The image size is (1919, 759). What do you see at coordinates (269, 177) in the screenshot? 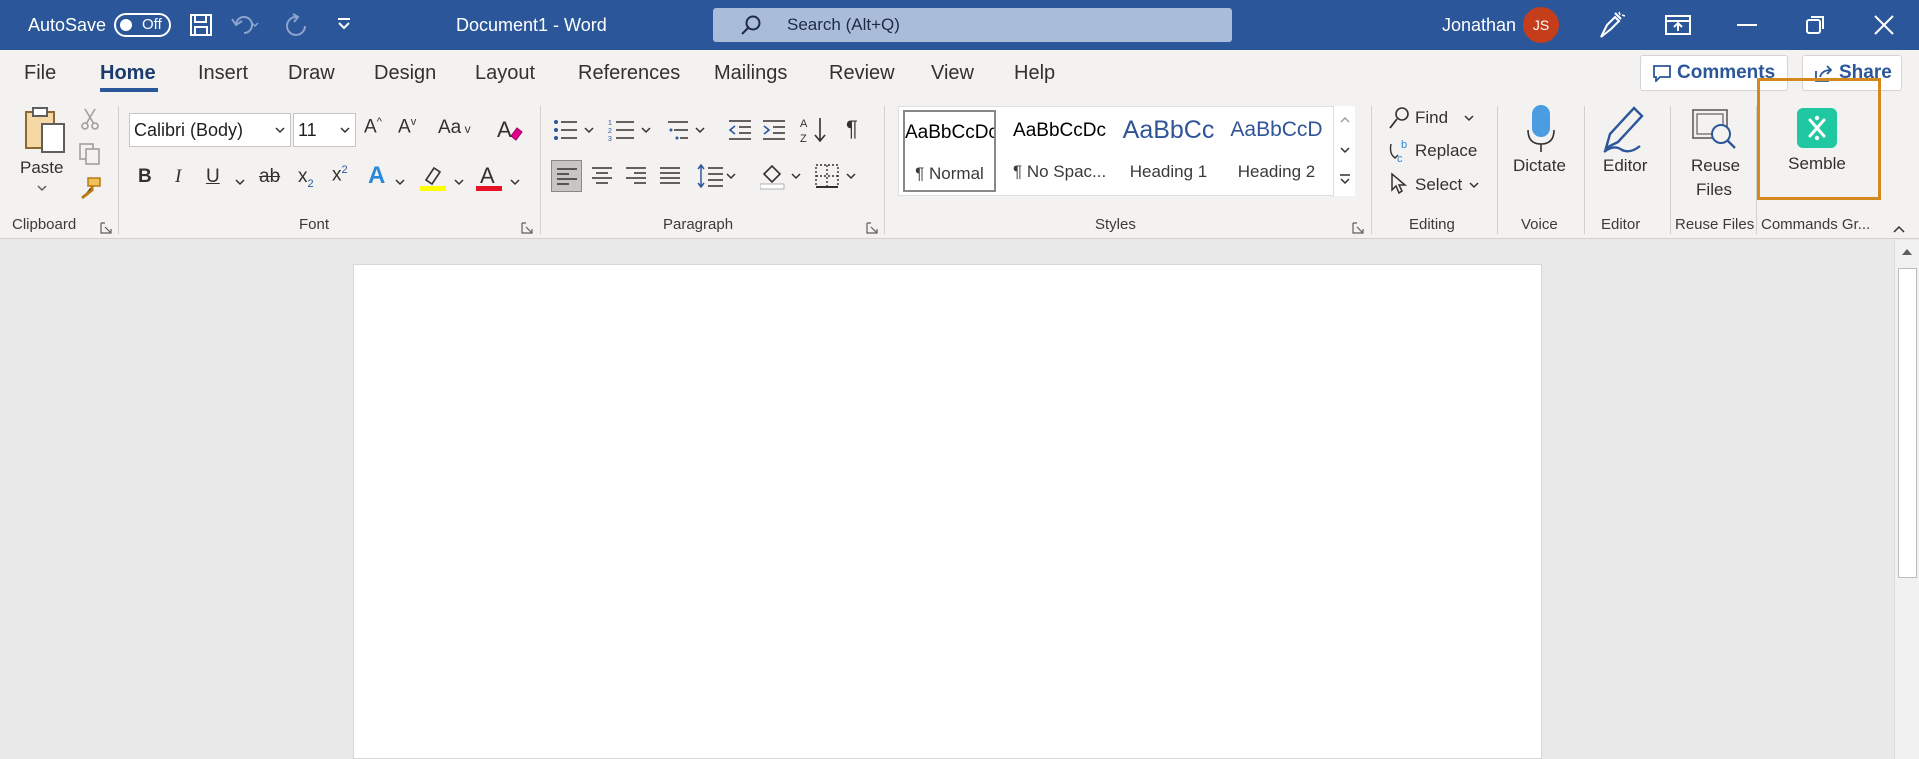
I see `strikethrough-button: ab` at bounding box center [269, 177].